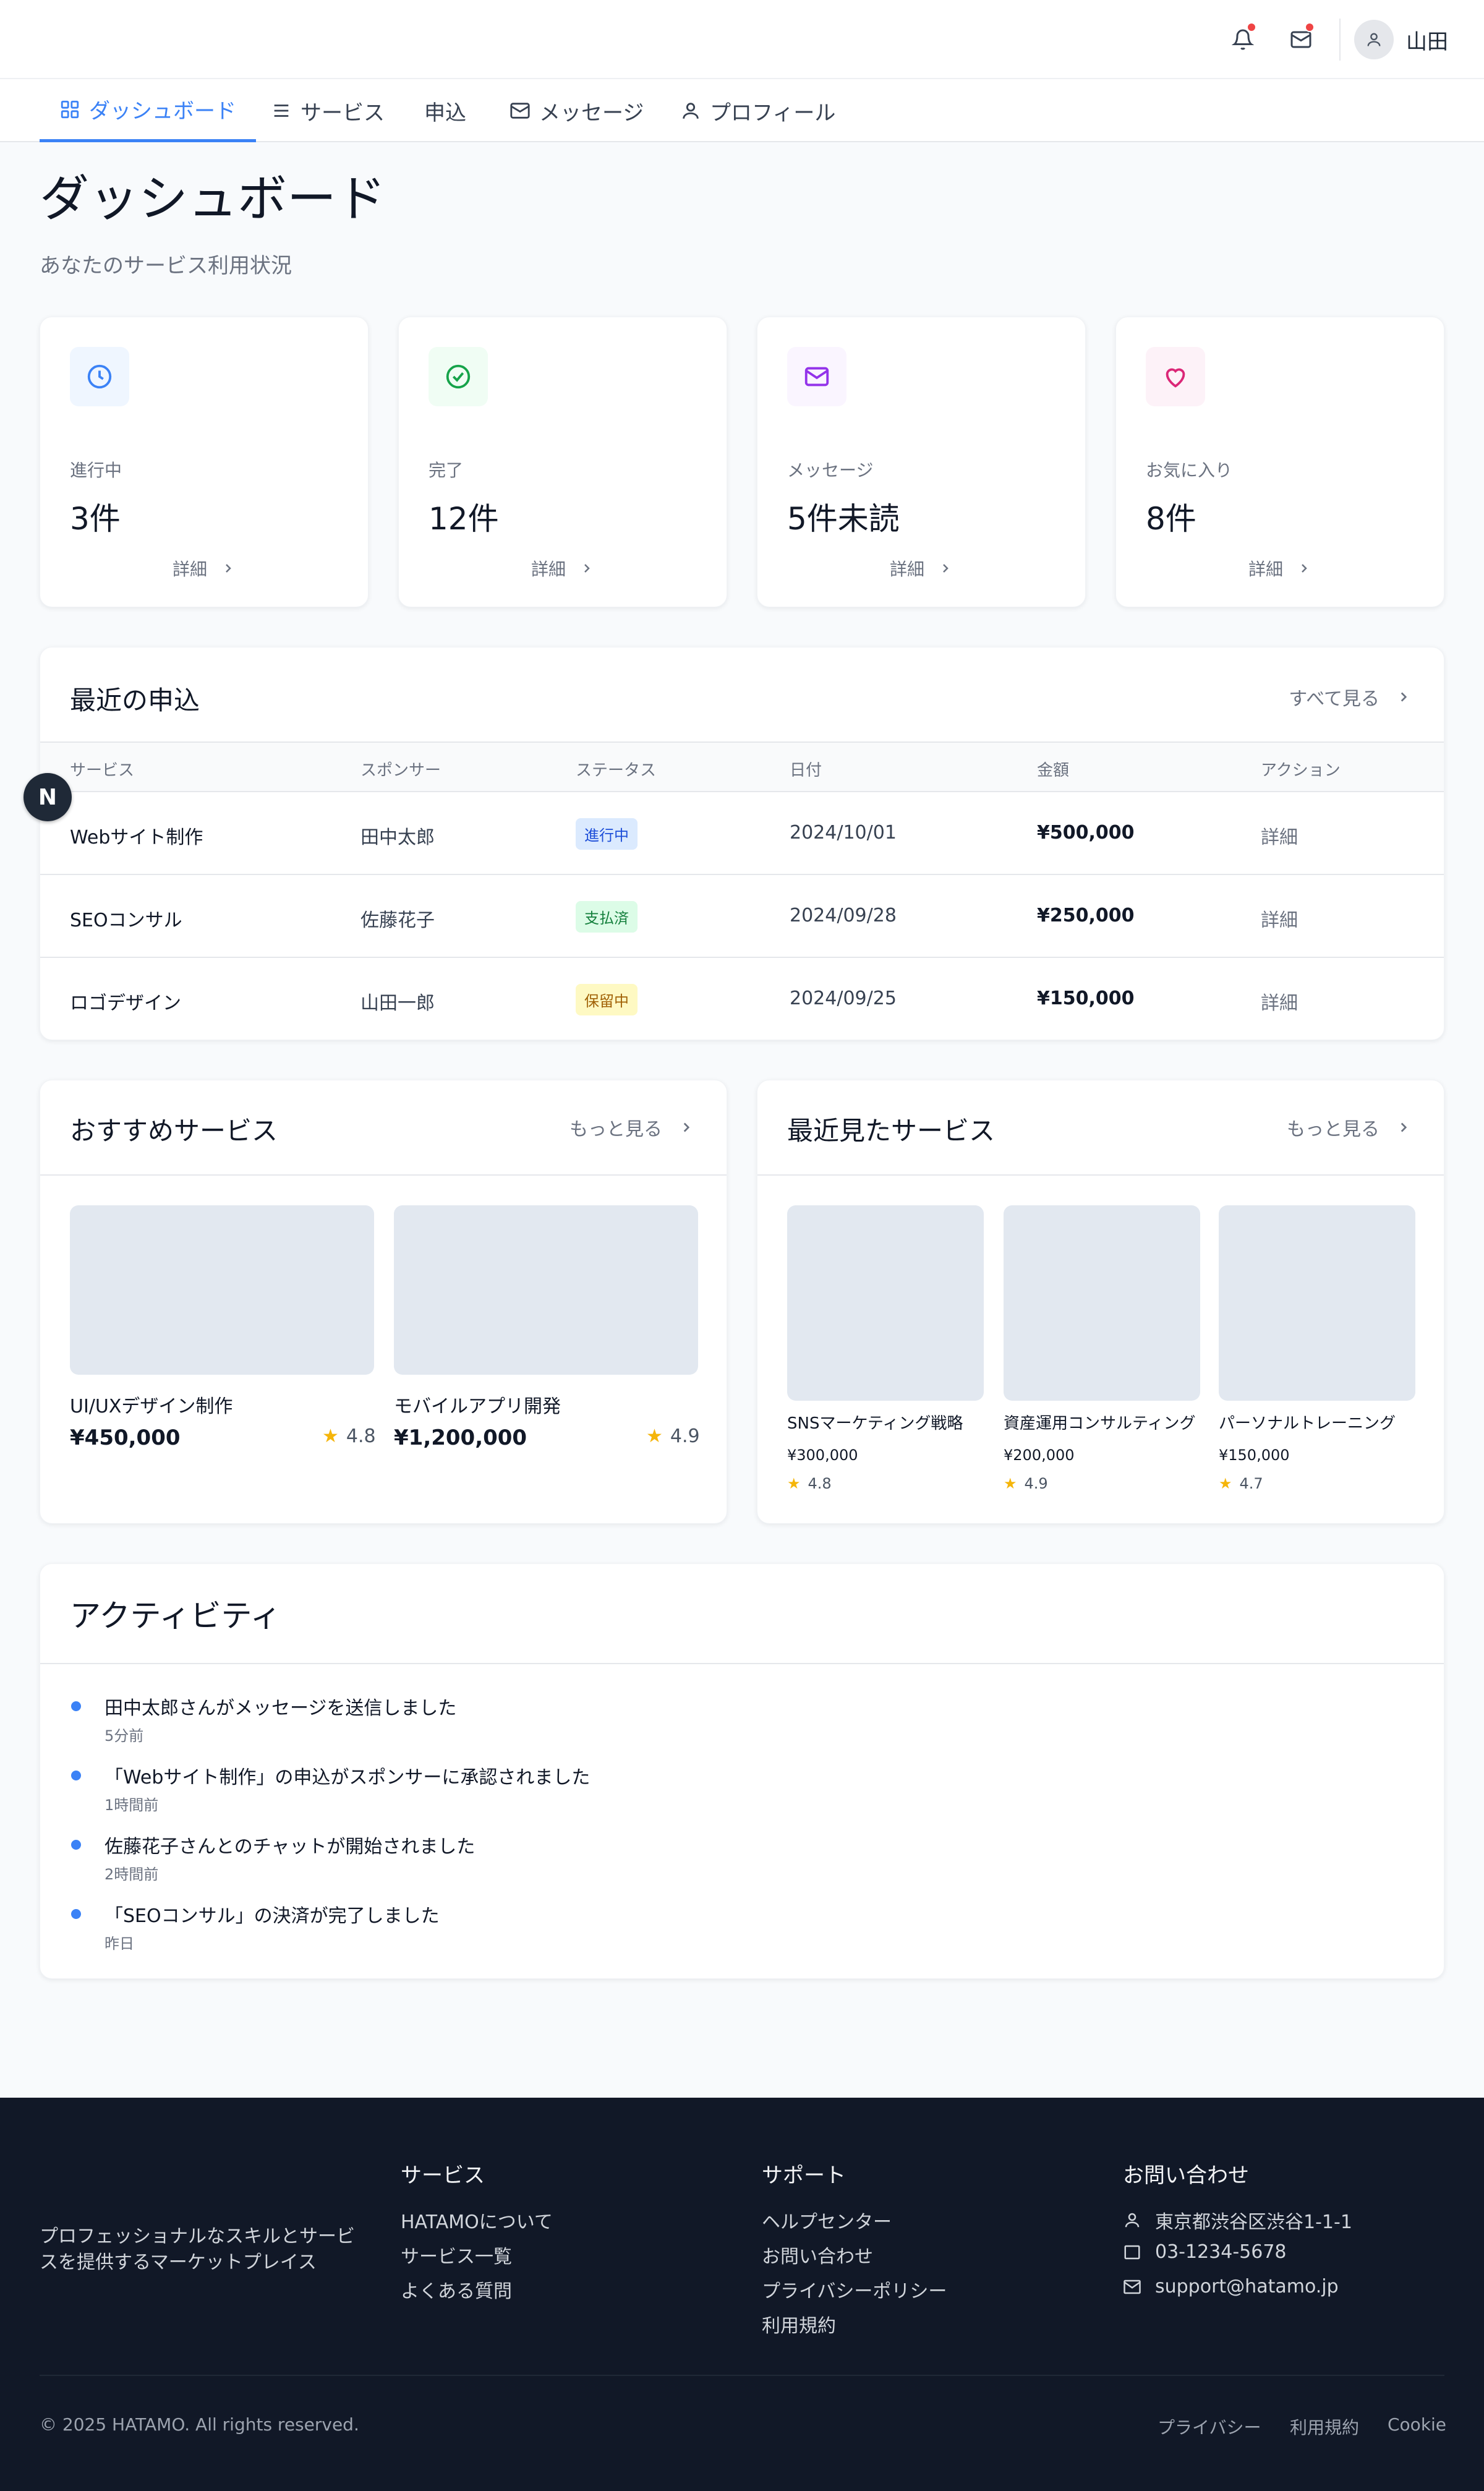 This screenshot has width=1484, height=2491. What do you see at coordinates (1401, 40) in the screenshot?
I see `user-menu: 山田` at bounding box center [1401, 40].